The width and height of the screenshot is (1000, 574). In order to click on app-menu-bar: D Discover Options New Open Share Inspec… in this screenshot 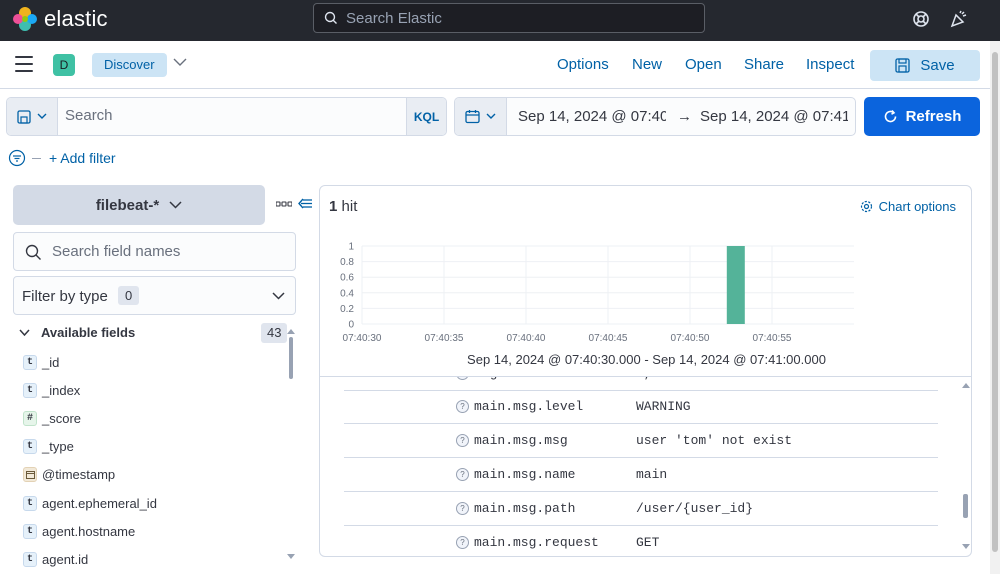, I will do `click(495, 65)`.